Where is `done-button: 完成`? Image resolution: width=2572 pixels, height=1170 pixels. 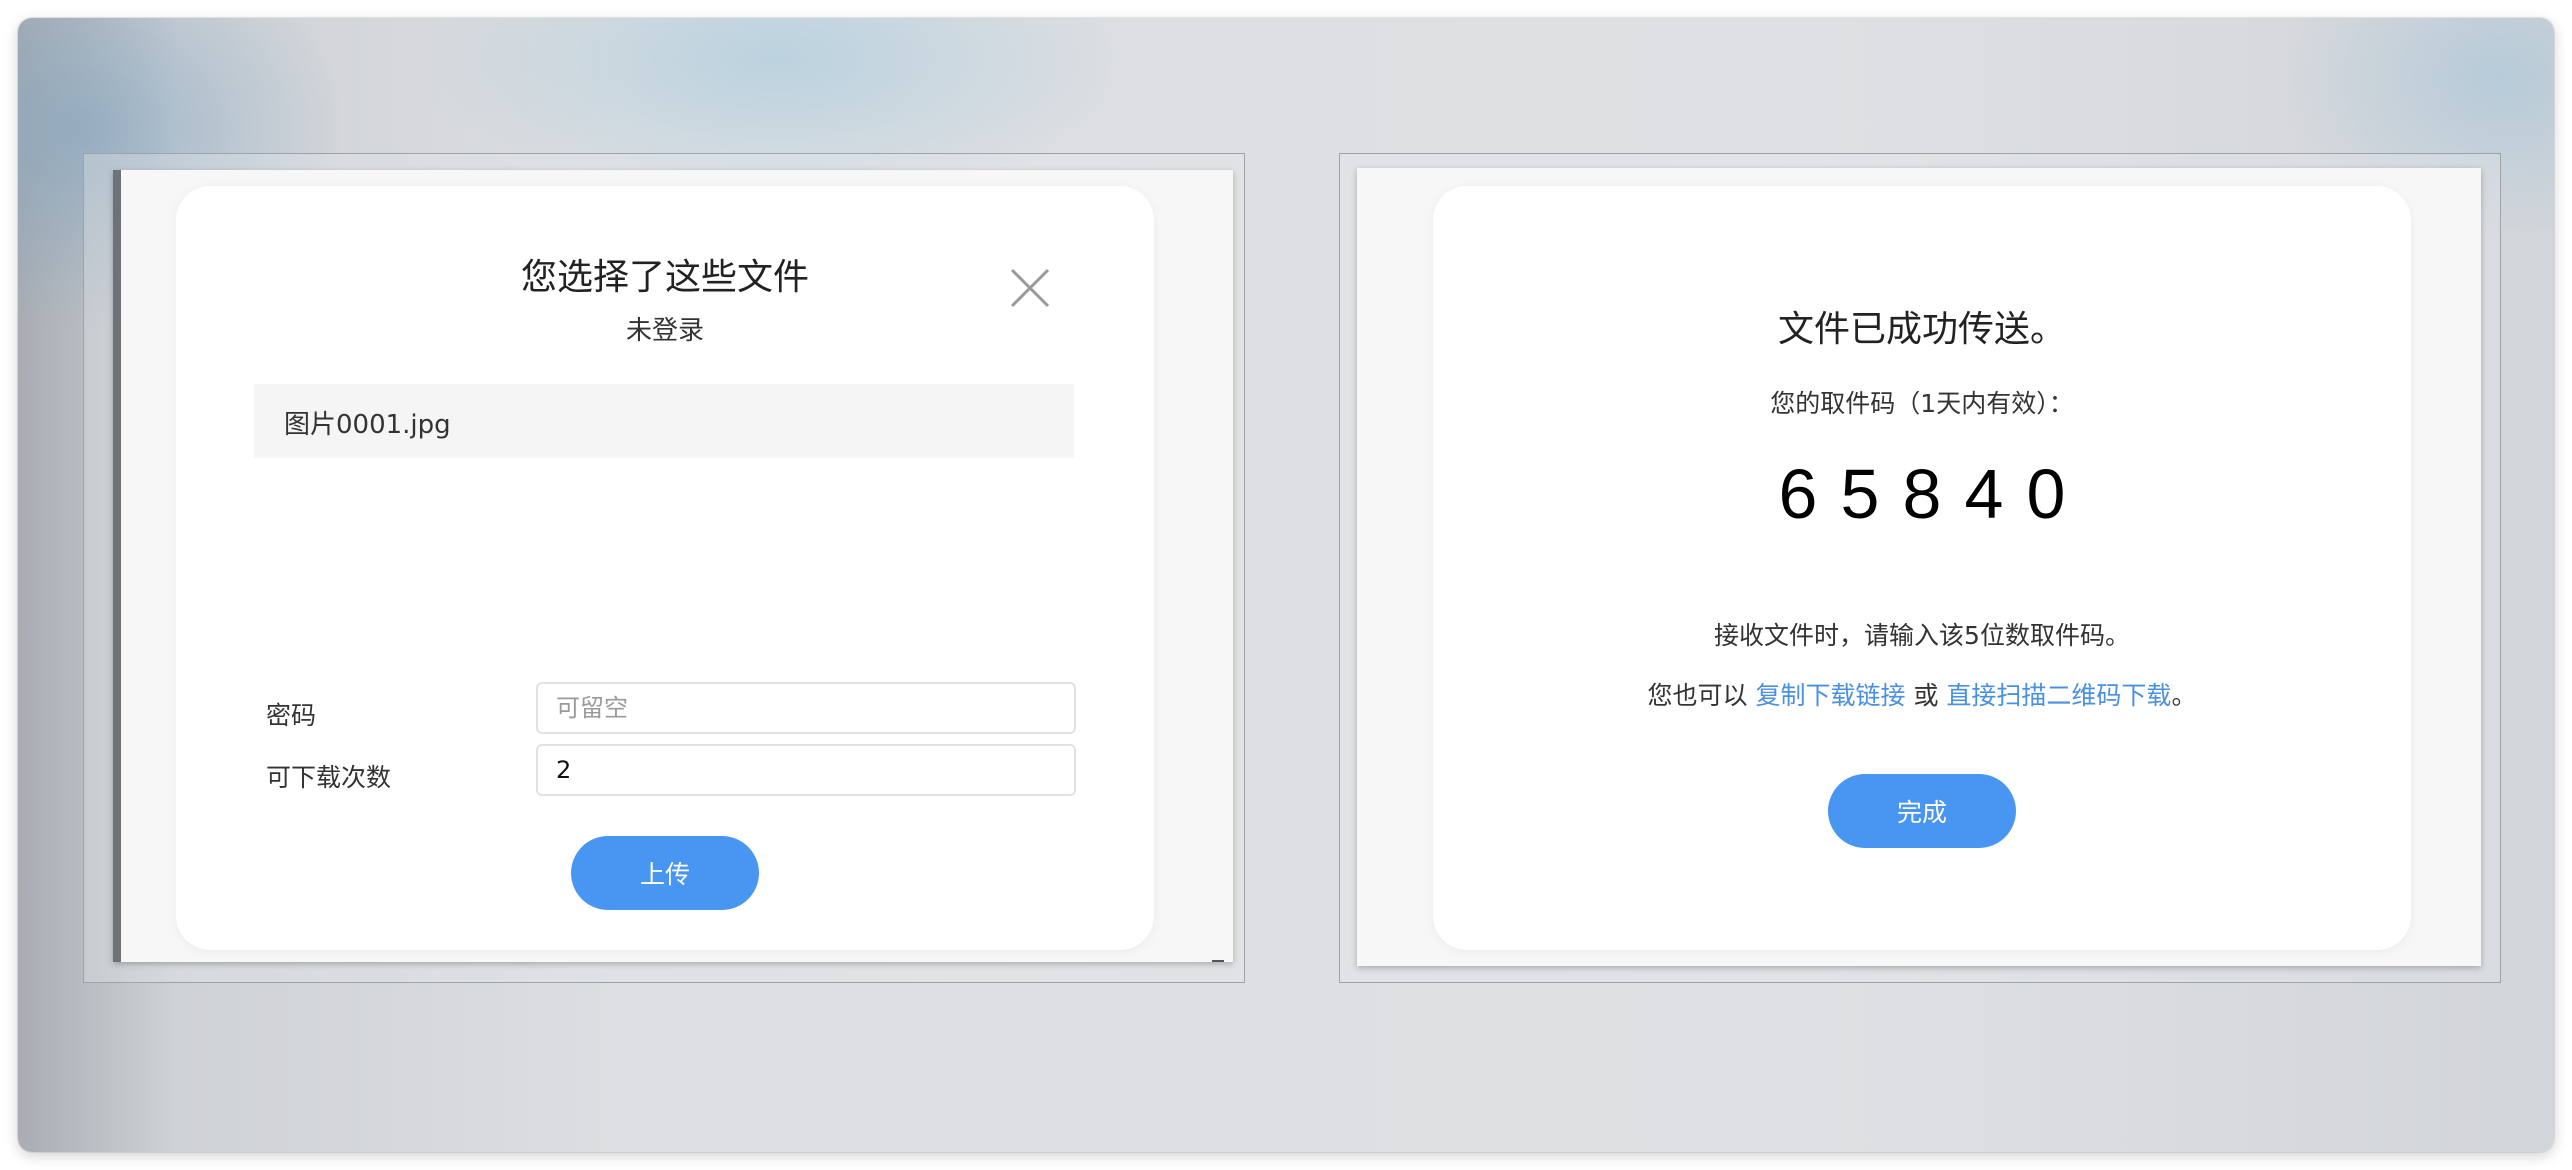
done-button: 完成 is located at coordinates (1922, 811).